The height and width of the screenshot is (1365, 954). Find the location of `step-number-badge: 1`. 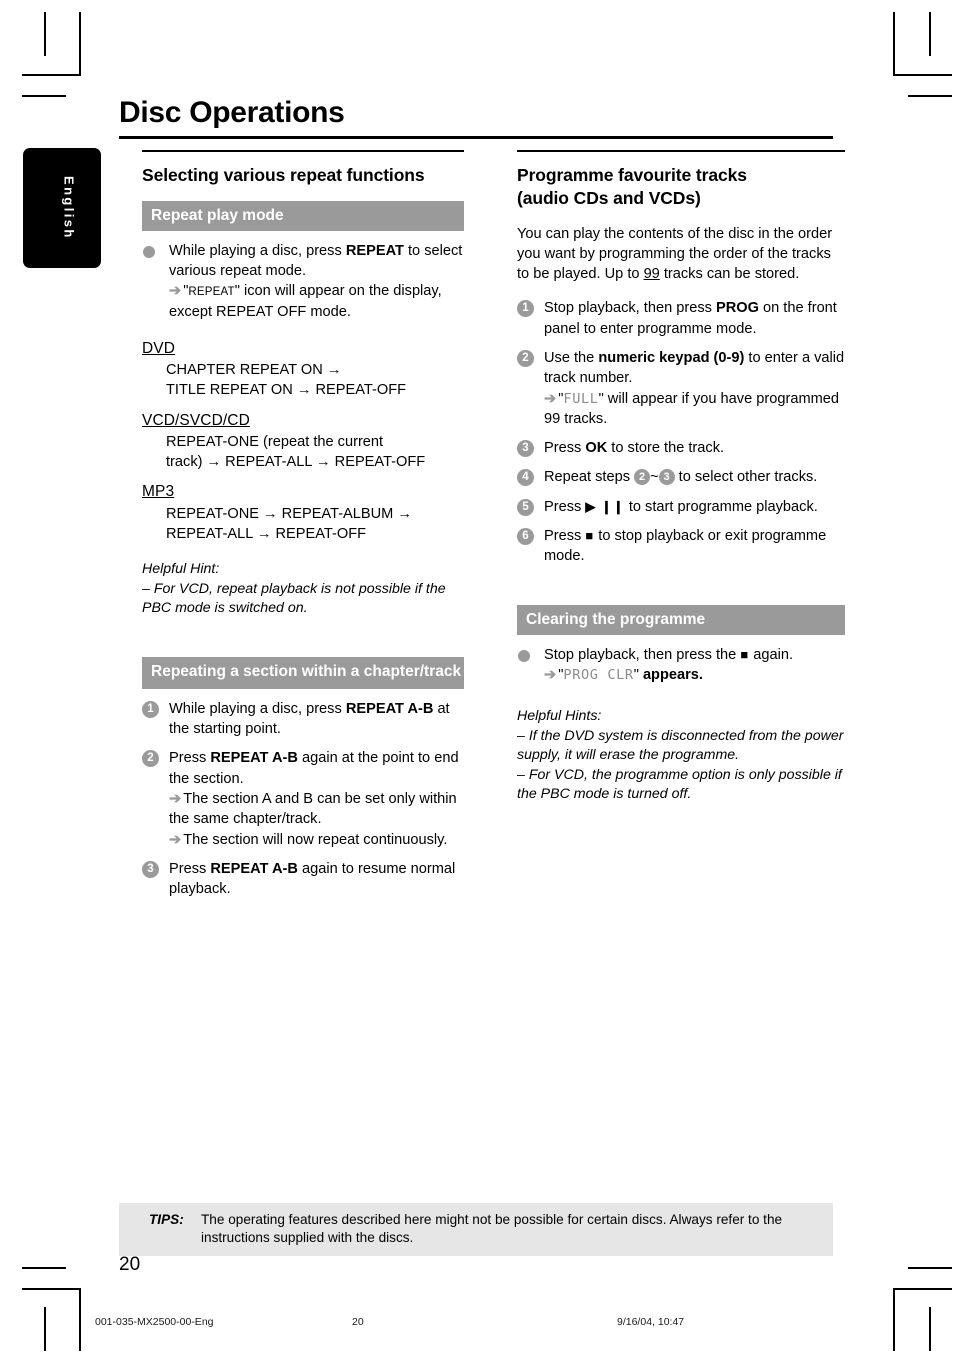

step-number-badge: 1 is located at coordinates (150, 709).